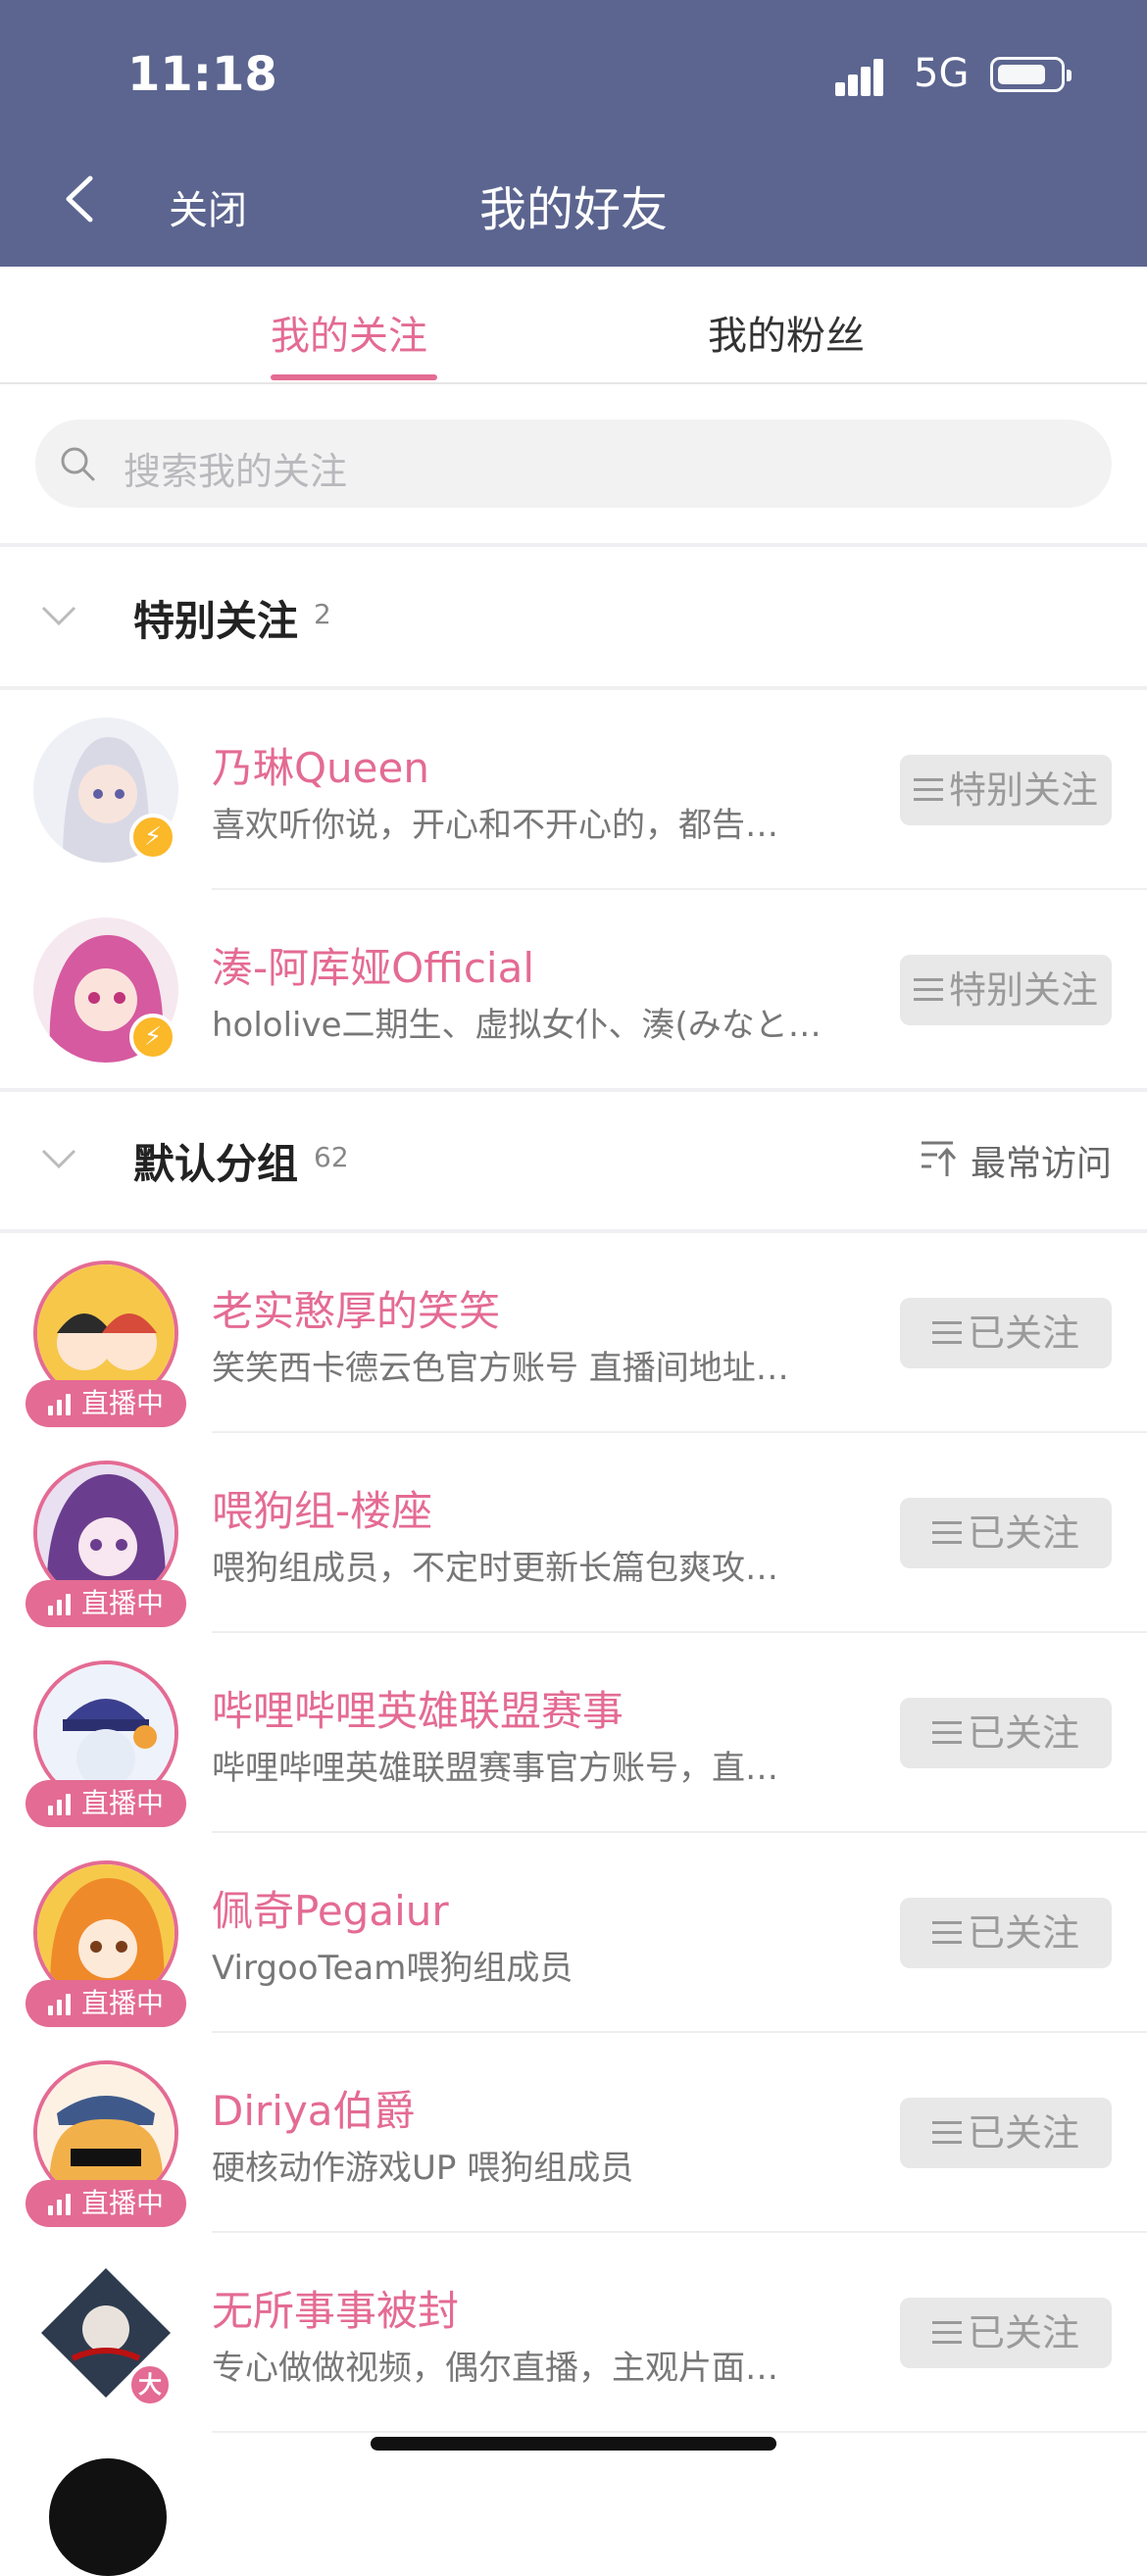 Image resolution: width=1147 pixels, height=2576 pixels. What do you see at coordinates (335, 2308) in the screenshot?
I see `user-name: 无所事事被封` at bounding box center [335, 2308].